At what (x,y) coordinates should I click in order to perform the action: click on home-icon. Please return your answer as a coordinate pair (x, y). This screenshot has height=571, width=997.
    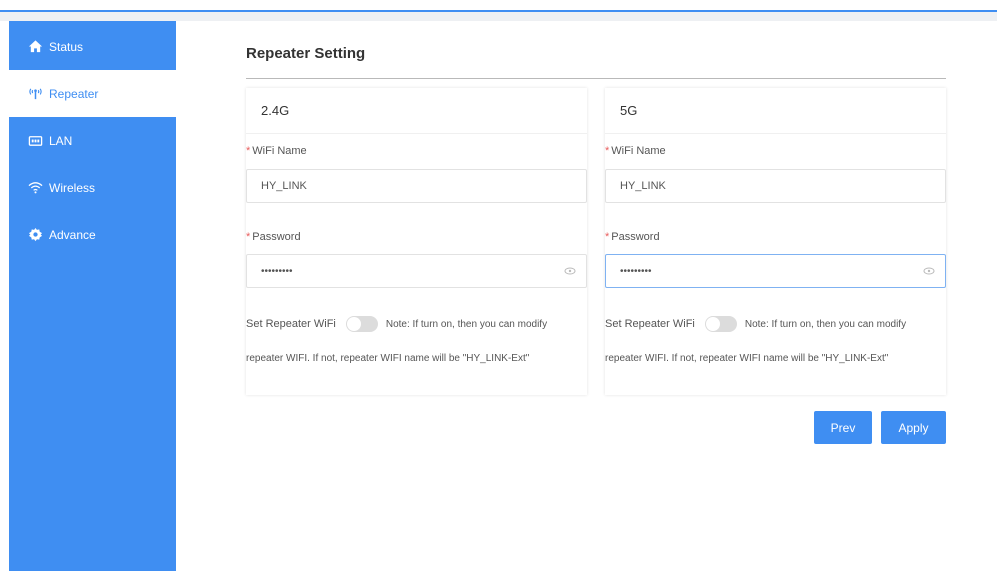
    Looking at the image, I should click on (35, 47).